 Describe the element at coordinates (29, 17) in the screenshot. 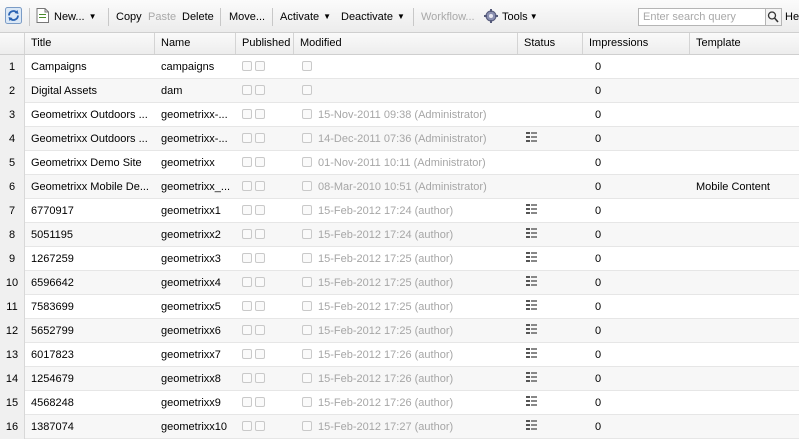

I see `toolbar-separator` at that location.